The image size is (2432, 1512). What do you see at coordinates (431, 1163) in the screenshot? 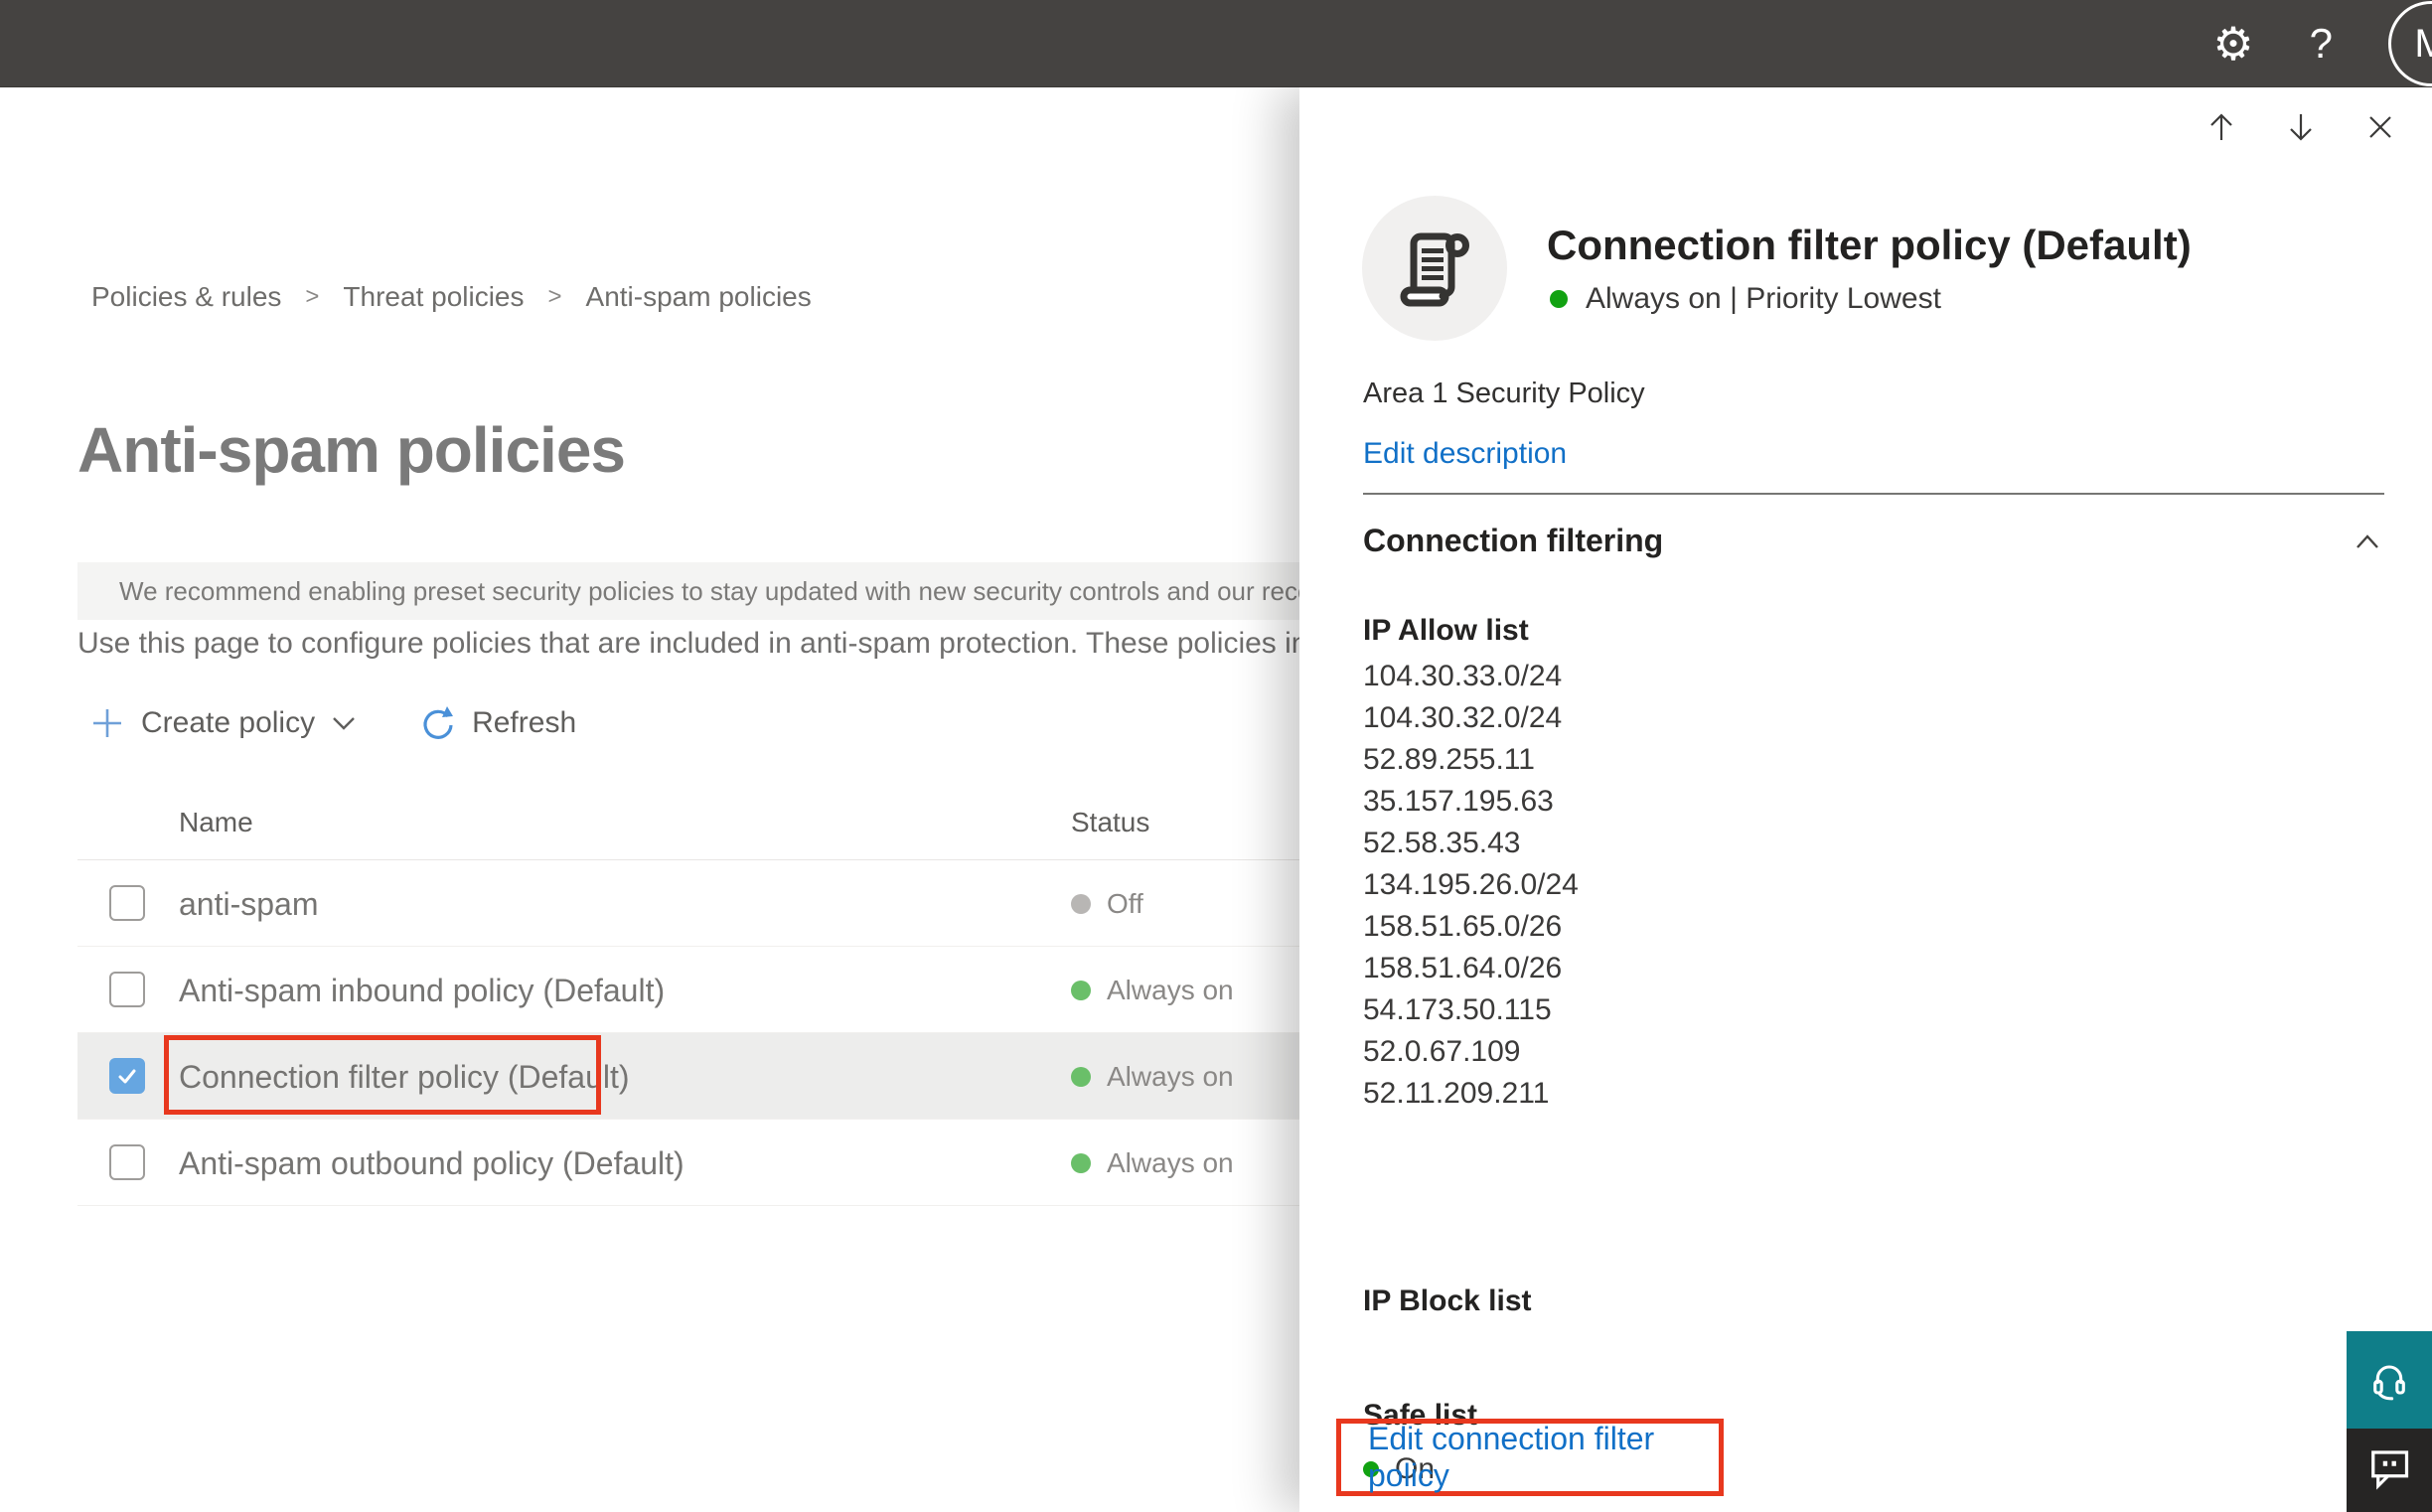
I see `policy-name: Anti-spam outbound policy (Default)` at bounding box center [431, 1163].